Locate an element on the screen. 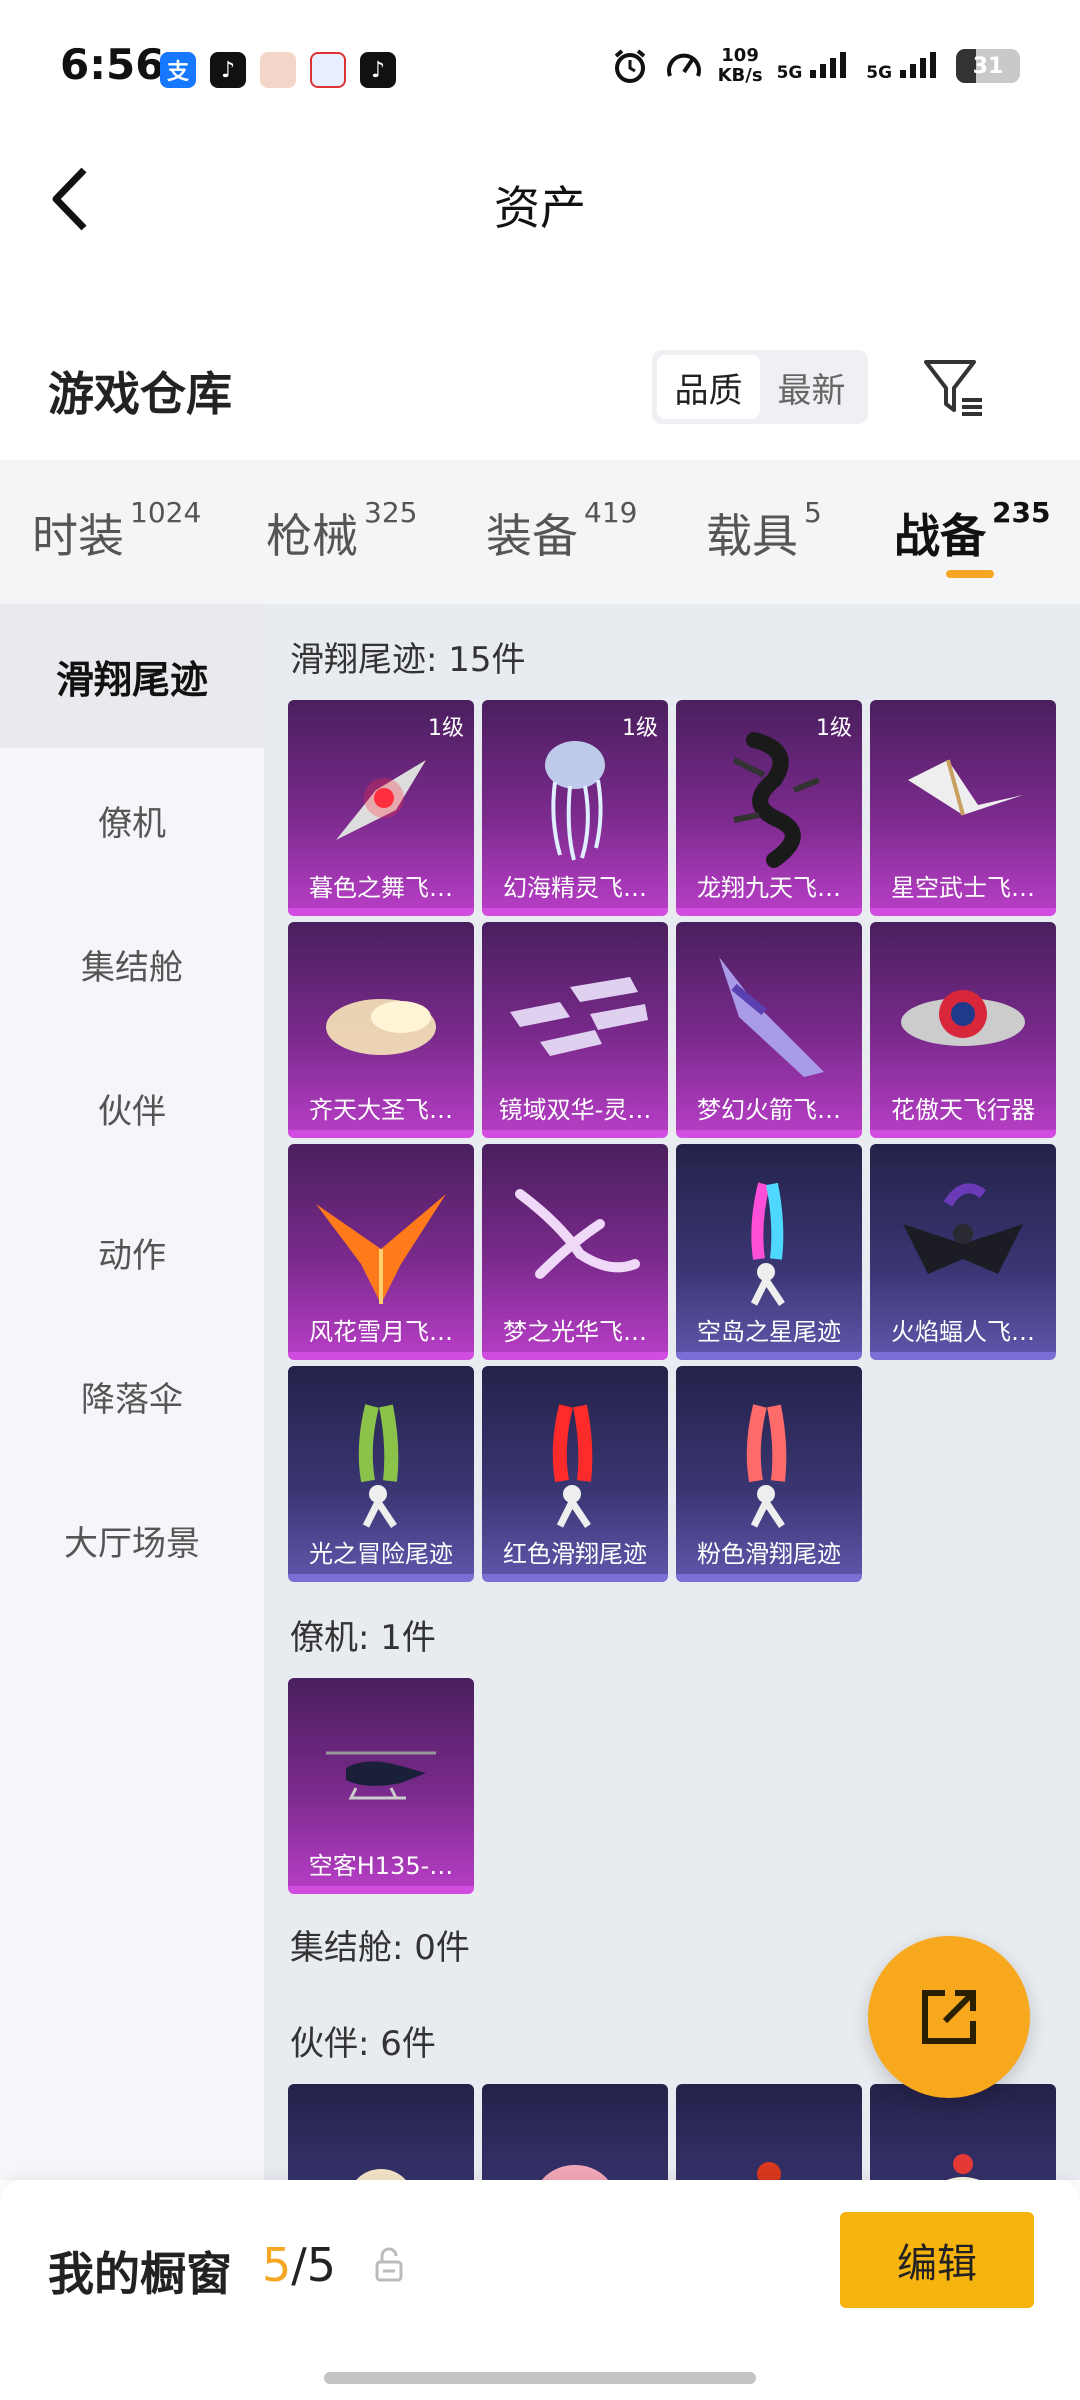 The height and width of the screenshot is (2400, 1080). cloud-art is located at coordinates (381, 1027).